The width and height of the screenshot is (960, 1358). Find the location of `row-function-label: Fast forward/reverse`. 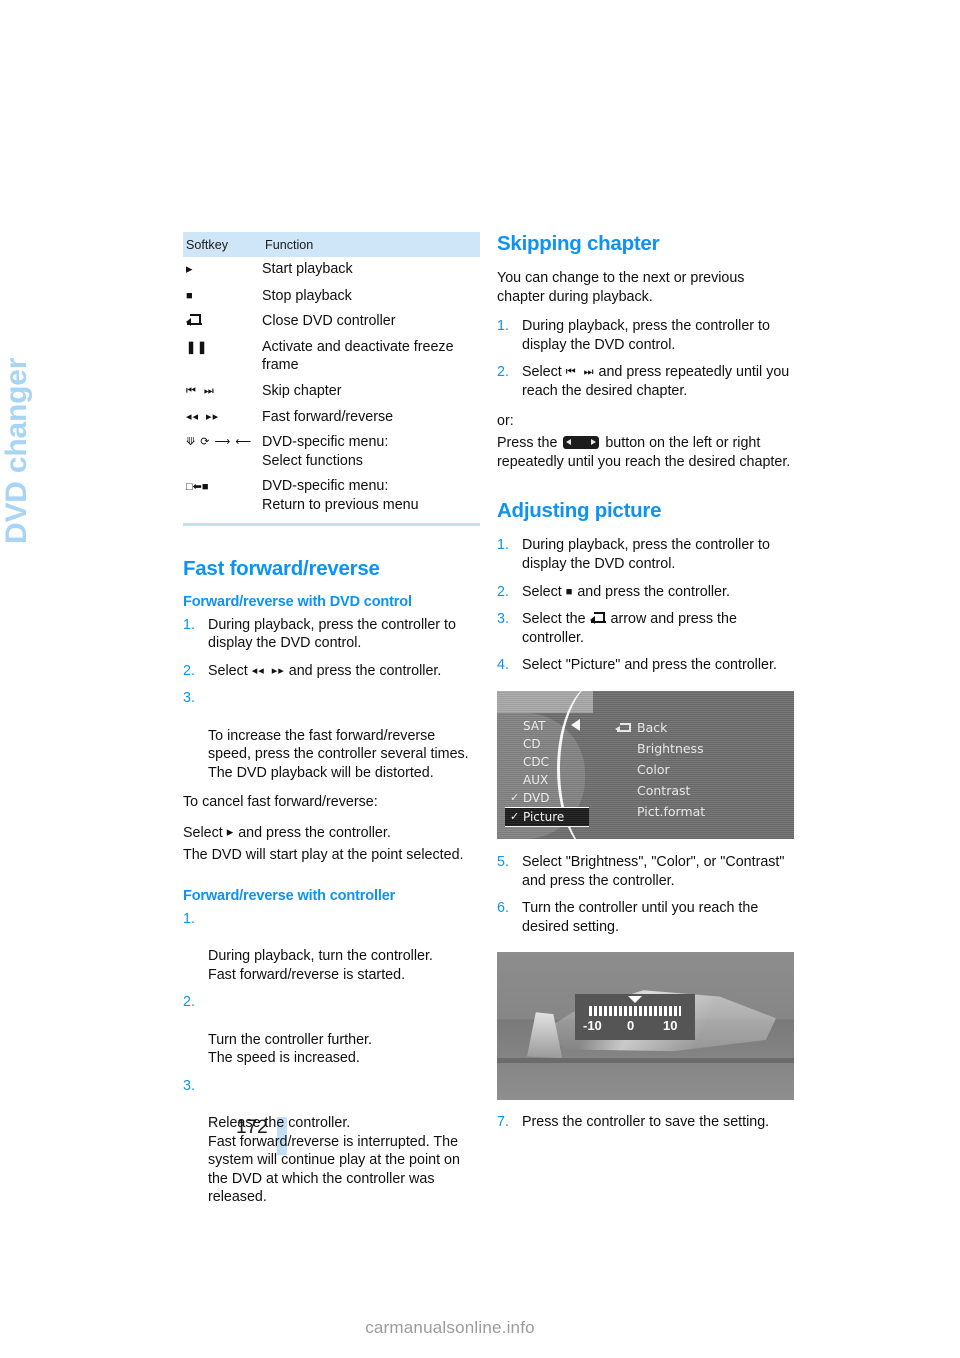

row-function-label: Fast forward/reverse is located at coordinates (328, 416).